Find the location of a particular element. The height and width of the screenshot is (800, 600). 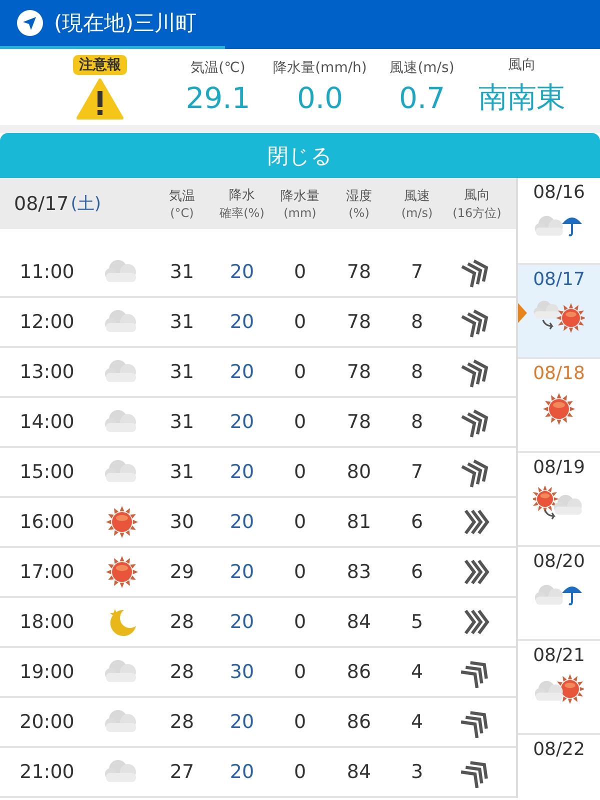

reading-value: 0.7 is located at coordinates (422, 98).